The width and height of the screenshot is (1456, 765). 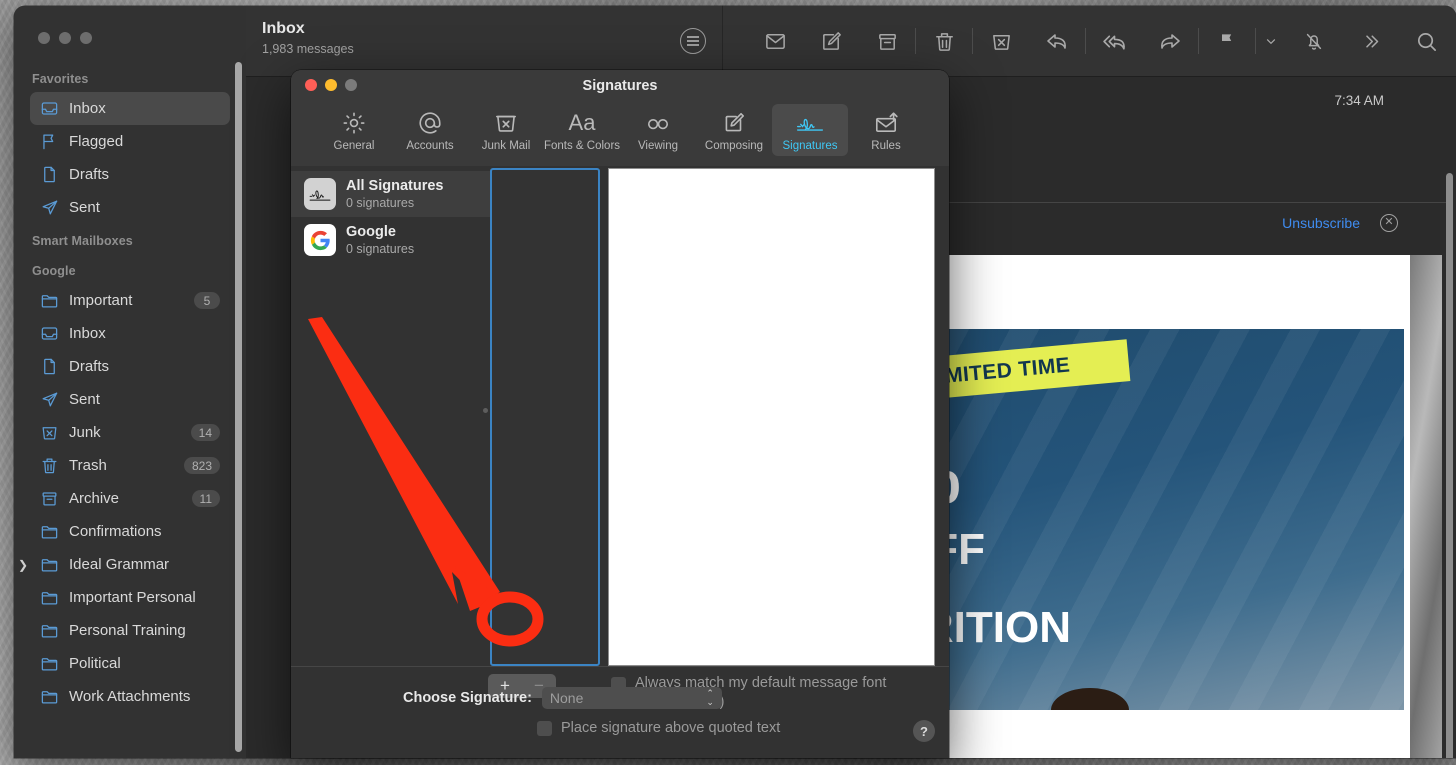 I want to click on sidebar-item-work-attachments: Work Attachments, so click(x=130, y=696).